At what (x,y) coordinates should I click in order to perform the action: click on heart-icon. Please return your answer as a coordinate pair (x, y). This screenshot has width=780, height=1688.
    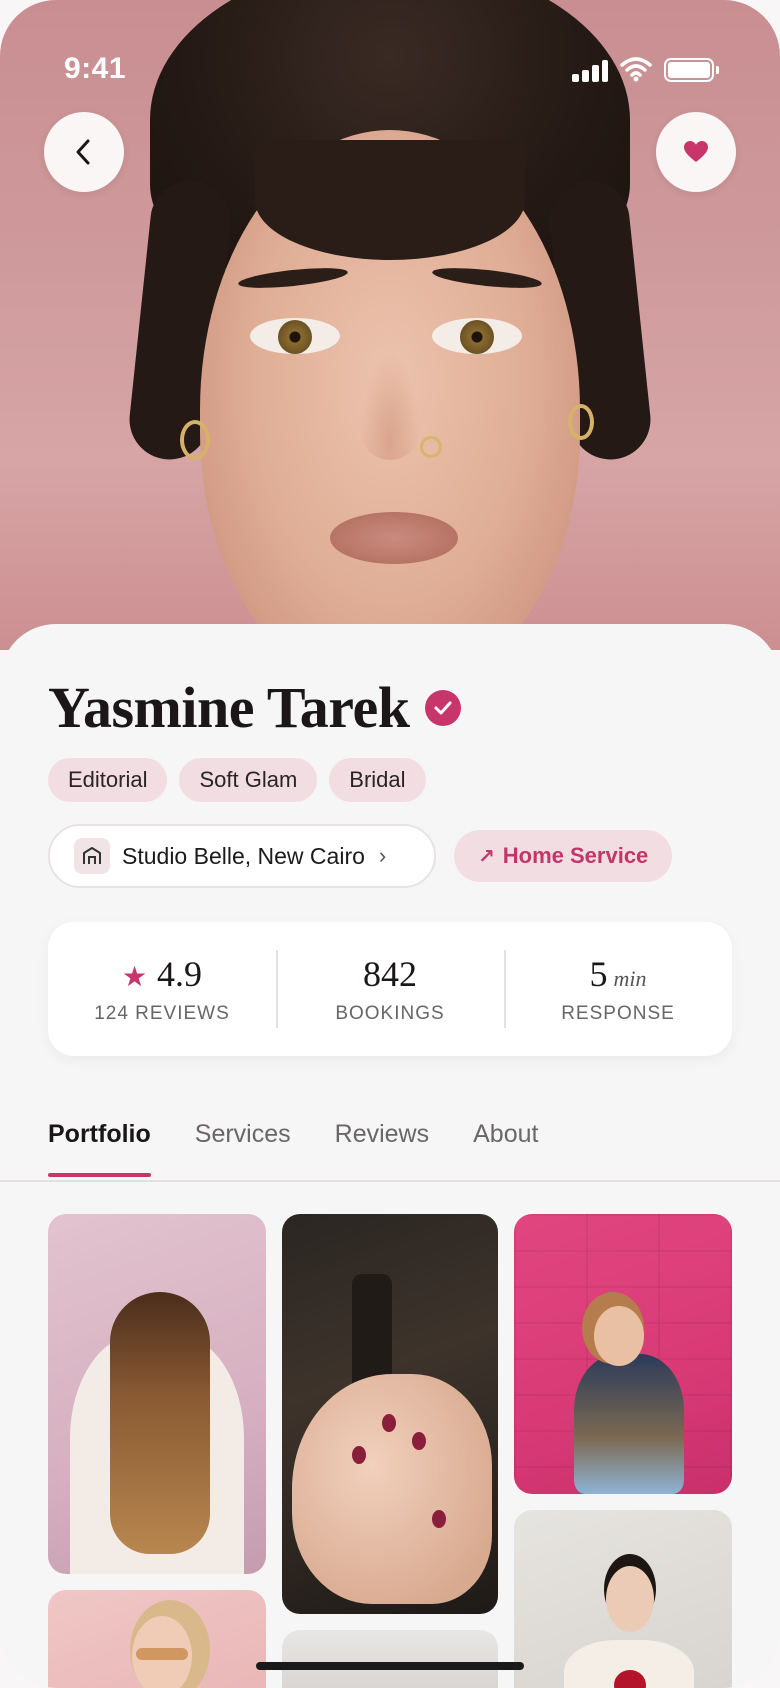
    Looking at the image, I should click on (696, 151).